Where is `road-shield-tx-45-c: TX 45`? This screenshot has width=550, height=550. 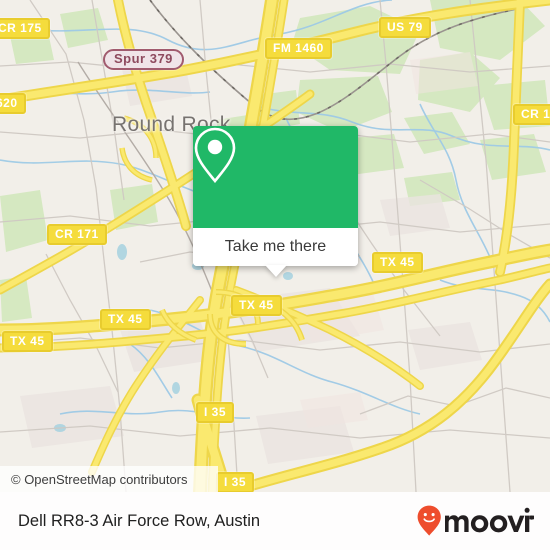
road-shield-tx-45-c: TX 45 is located at coordinates (256, 305).